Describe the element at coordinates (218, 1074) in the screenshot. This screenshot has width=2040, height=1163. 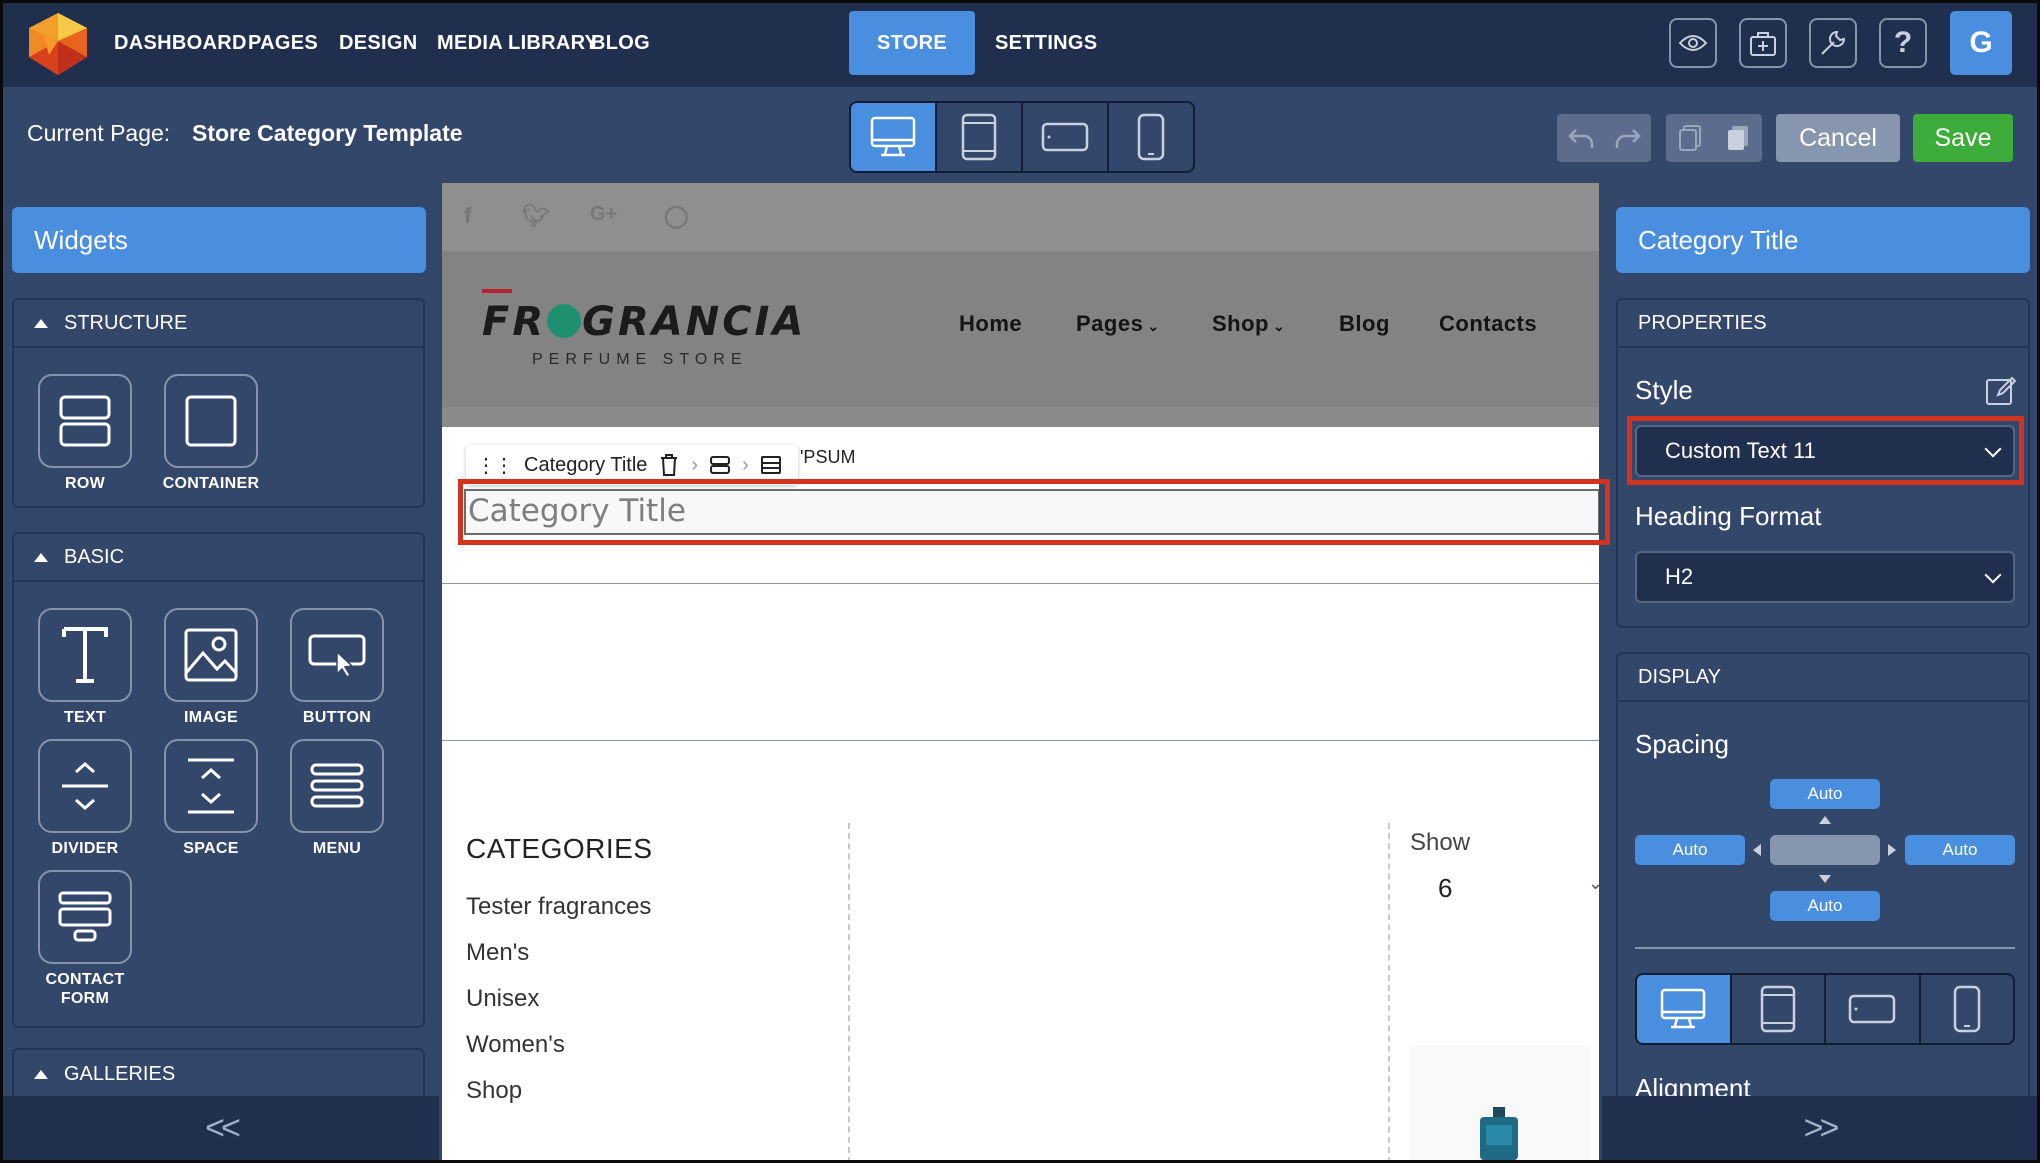
I see `galleries-section-header: GALLERIES` at that location.